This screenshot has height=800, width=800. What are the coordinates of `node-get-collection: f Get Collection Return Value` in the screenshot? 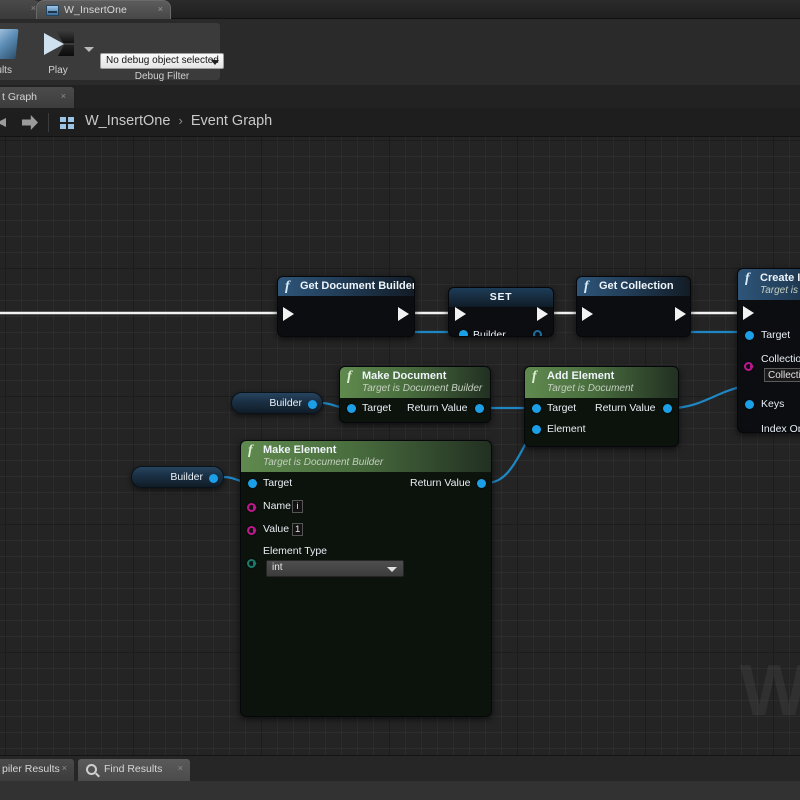 It's located at (633, 306).